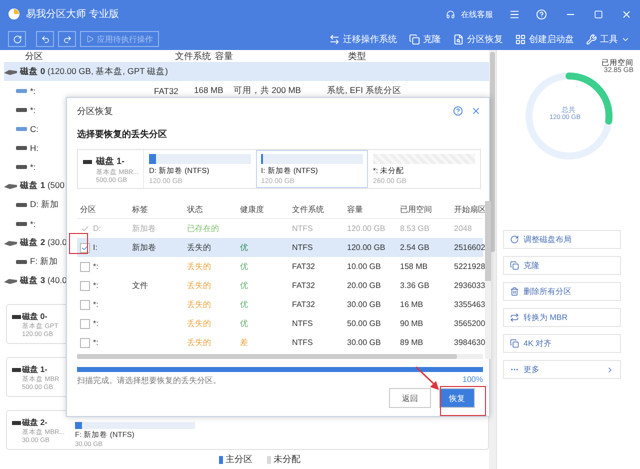 Image resolution: width=640 pixels, height=469 pixels. I want to click on table-cell-text: 50.00 GB, so click(364, 323).